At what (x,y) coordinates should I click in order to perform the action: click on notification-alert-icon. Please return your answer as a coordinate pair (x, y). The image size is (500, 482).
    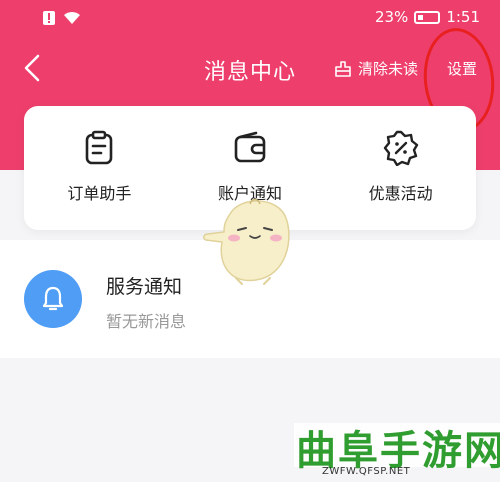
    Looking at the image, I should click on (49, 18).